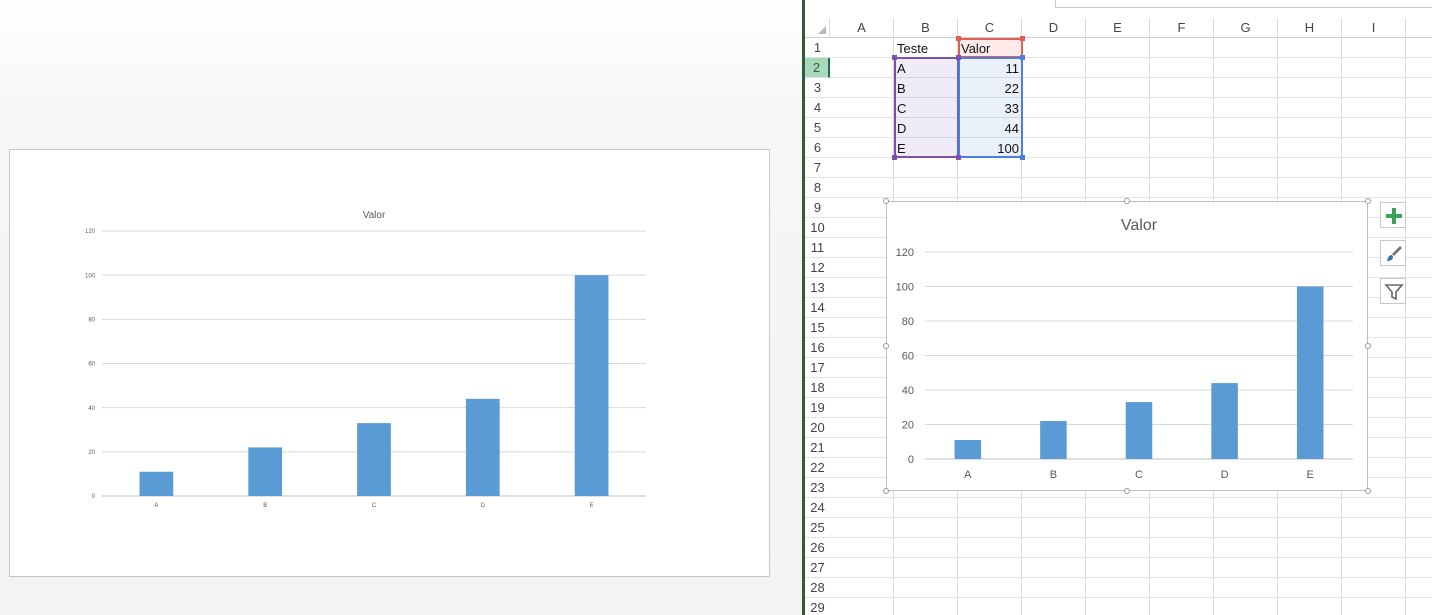 The width and height of the screenshot is (1432, 615). Describe the element at coordinates (817, 168) in the screenshot. I see `row-header-7: 7` at that location.